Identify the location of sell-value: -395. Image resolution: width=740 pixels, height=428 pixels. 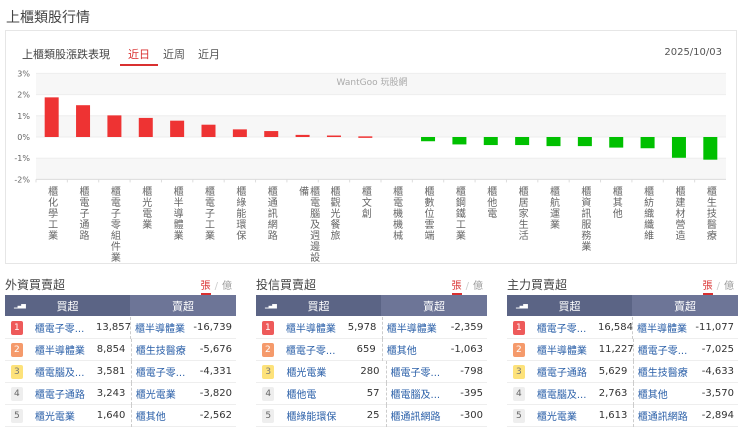
(471, 393).